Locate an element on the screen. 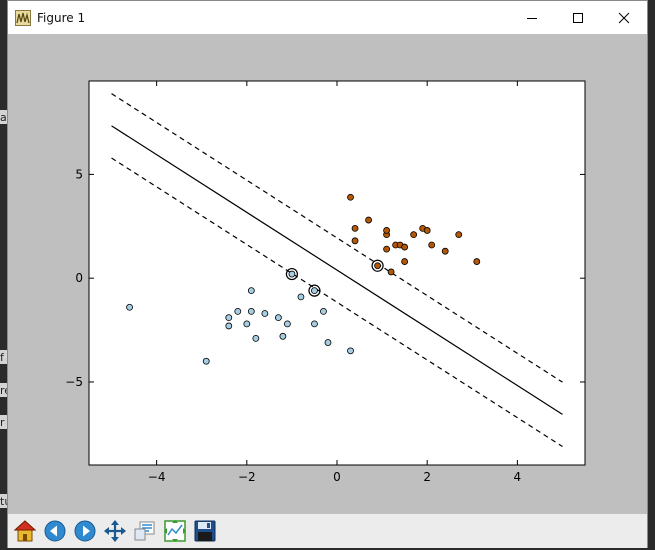  minimize-icon is located at coordinates (532, 18).